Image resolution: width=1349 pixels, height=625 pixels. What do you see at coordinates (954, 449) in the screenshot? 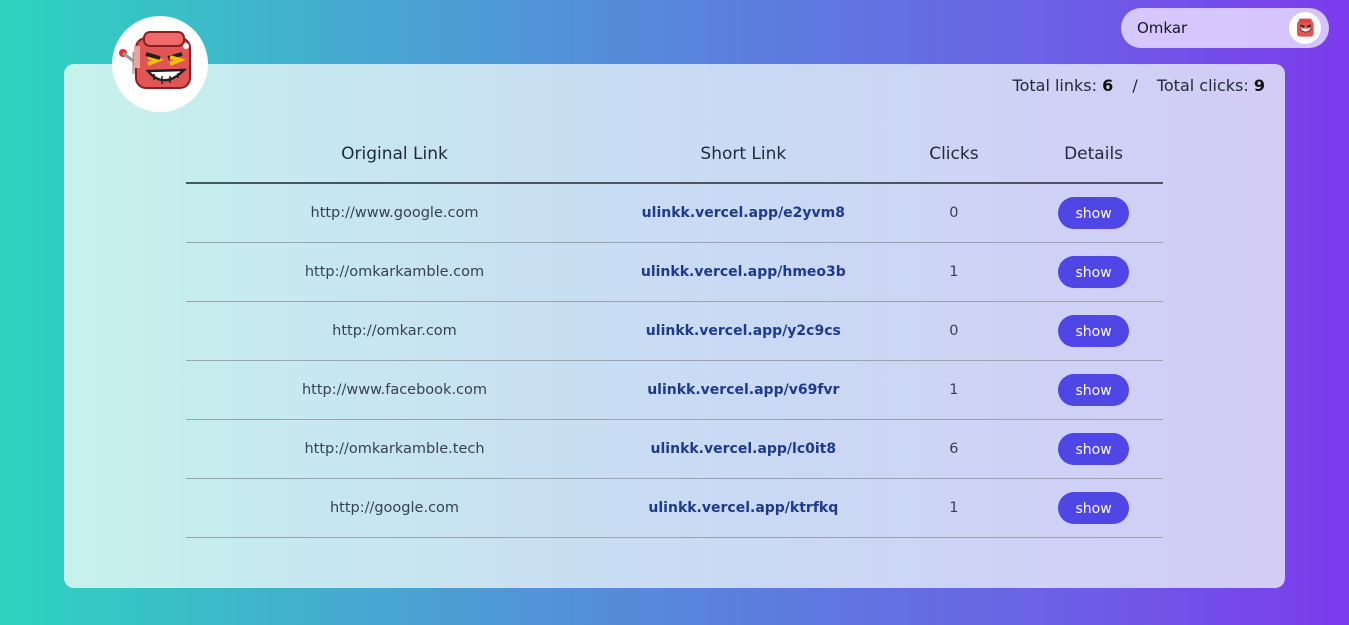
I see `click-count: 6` at bounding box center [954, 449].